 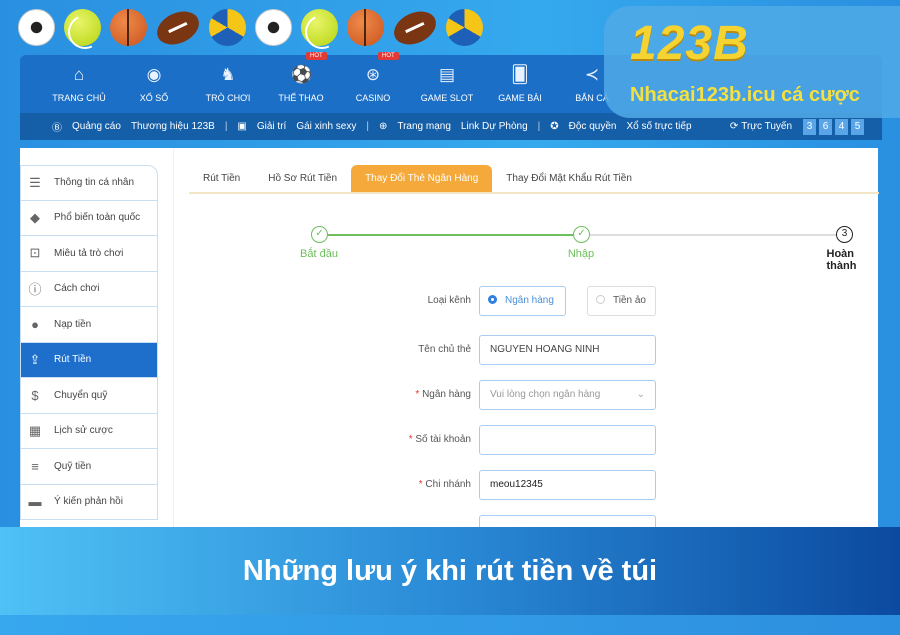 What do you see at coordinates (373, 98) in the screenshot?
I see `nav-label: CASINO` at bounding box center [373, 98].